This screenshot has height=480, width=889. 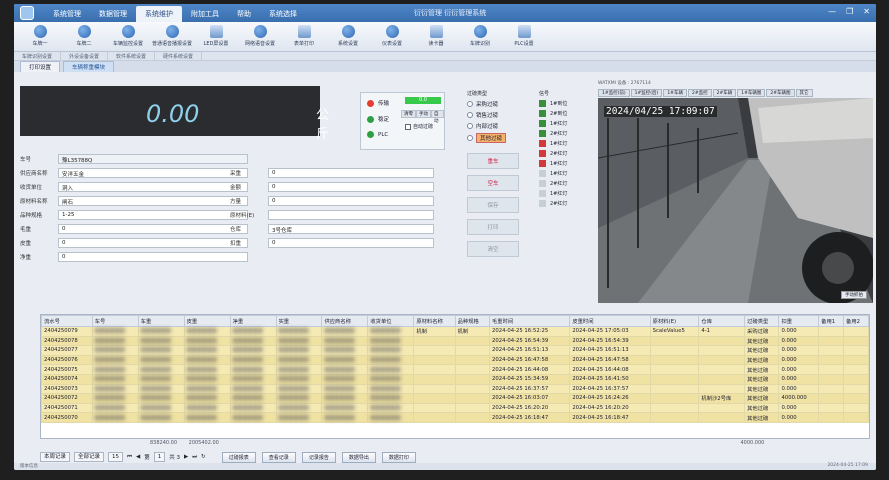 I want to click on next-page-button: ▶, so click(x=186, y=457).